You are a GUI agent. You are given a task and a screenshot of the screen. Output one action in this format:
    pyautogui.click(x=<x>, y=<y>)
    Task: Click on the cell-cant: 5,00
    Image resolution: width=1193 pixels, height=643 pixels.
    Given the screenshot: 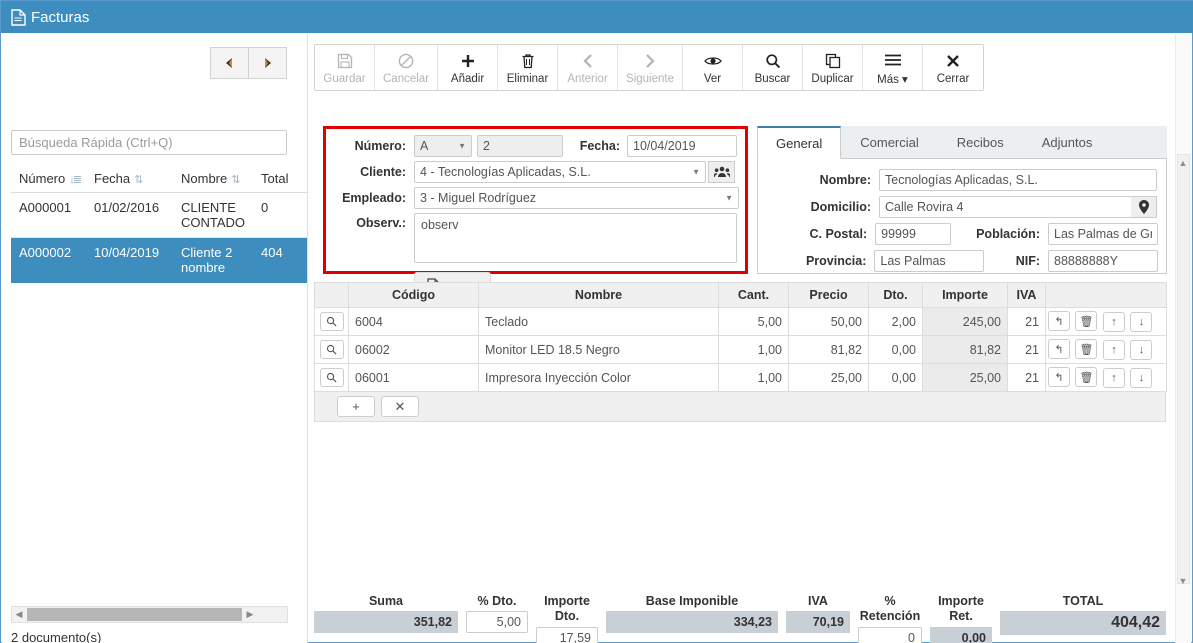 What is the action you would take?
    pyautogui.click(x=753, y=321)
    